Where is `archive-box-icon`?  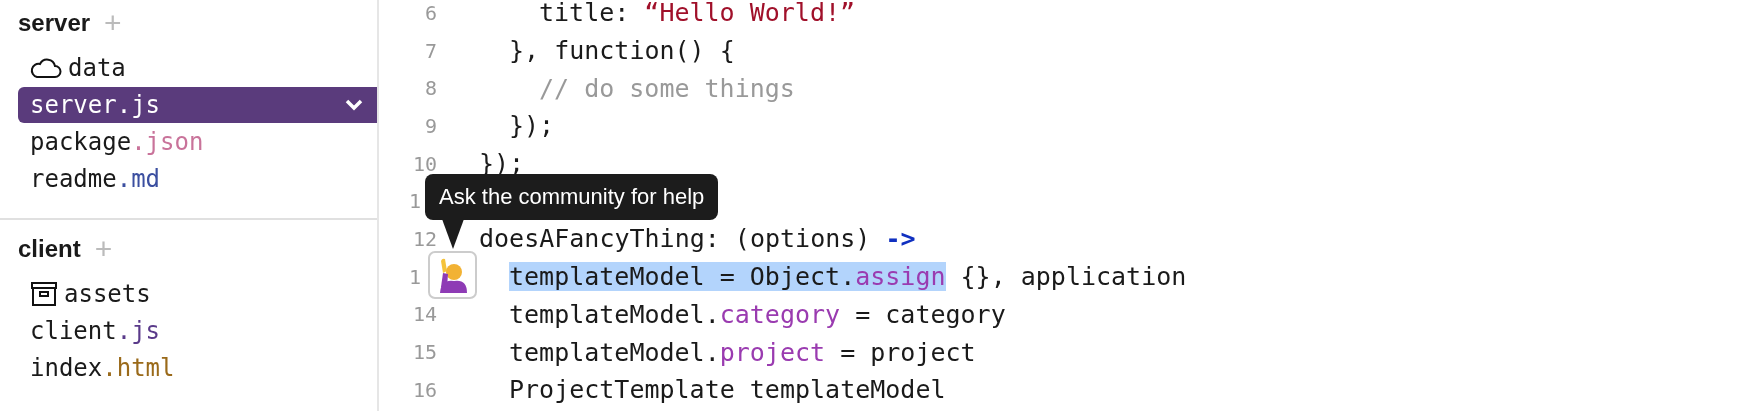
archive-box-icon is located at coordinates (44, 294).